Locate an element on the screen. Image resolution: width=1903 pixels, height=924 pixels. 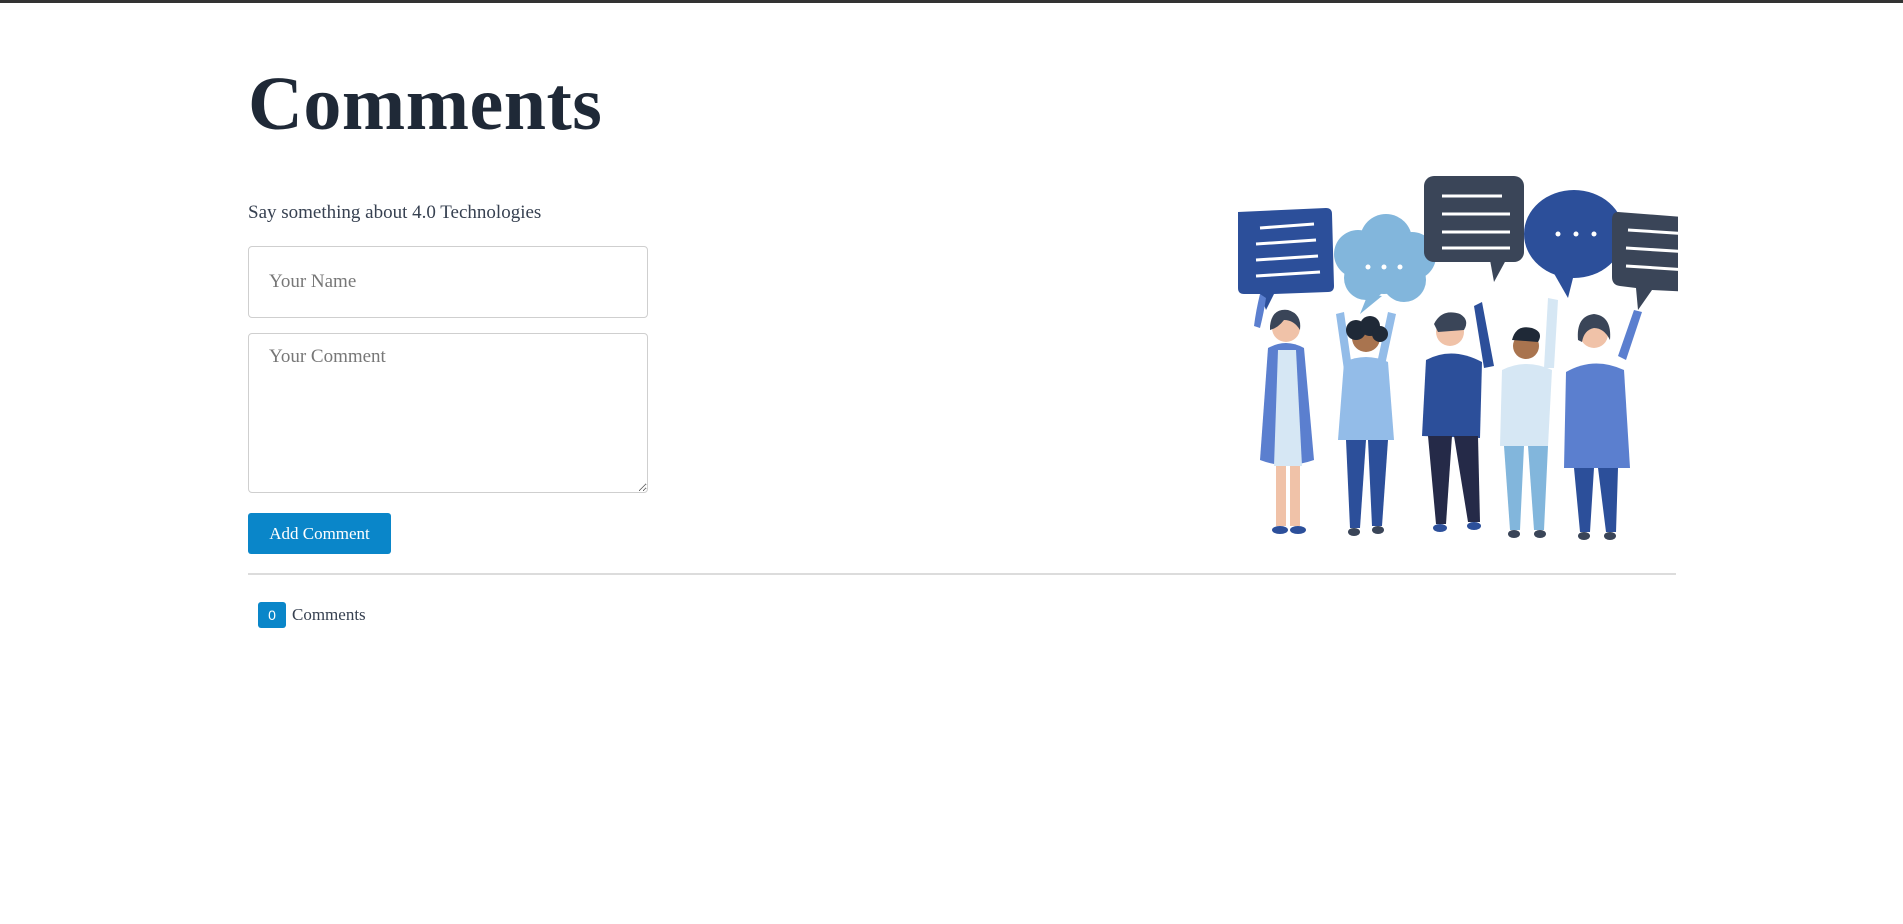
comment-count-label: Comments is located at coordinates (329, 614).